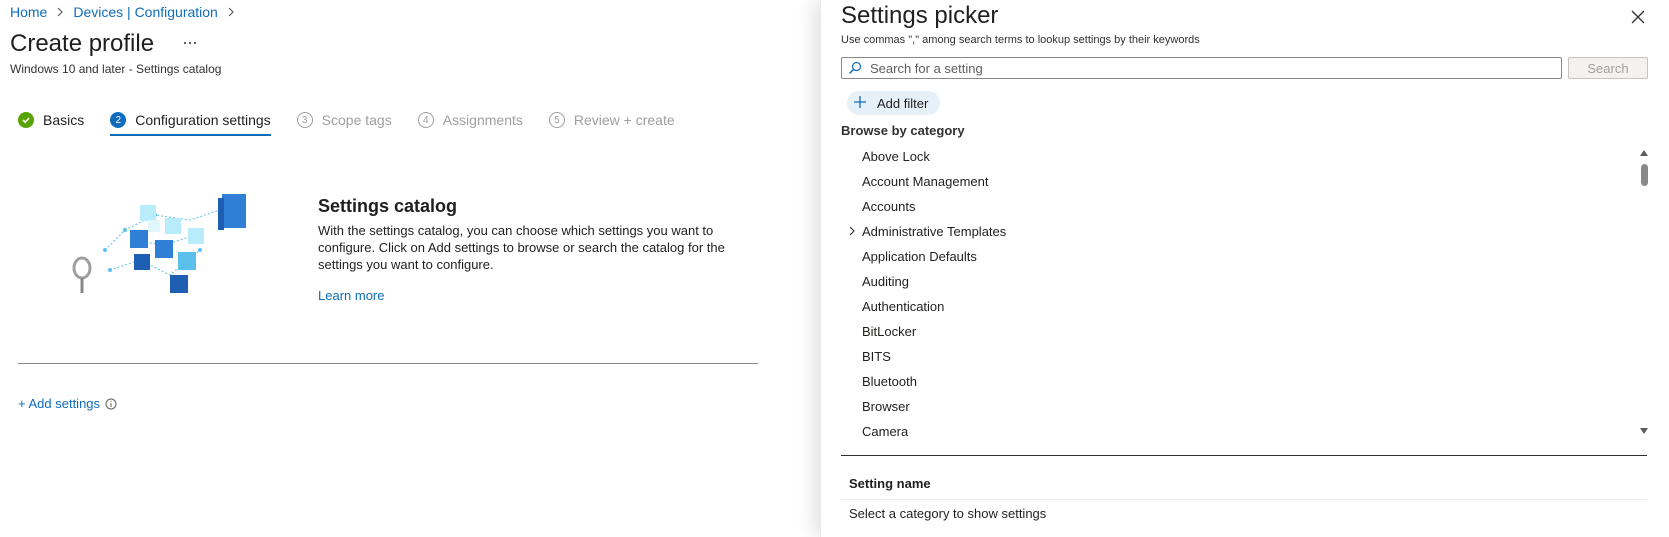 The width and height of the screenshot is (1669, 537). I want to click on scroll-down-icon, so click(1644, 431).